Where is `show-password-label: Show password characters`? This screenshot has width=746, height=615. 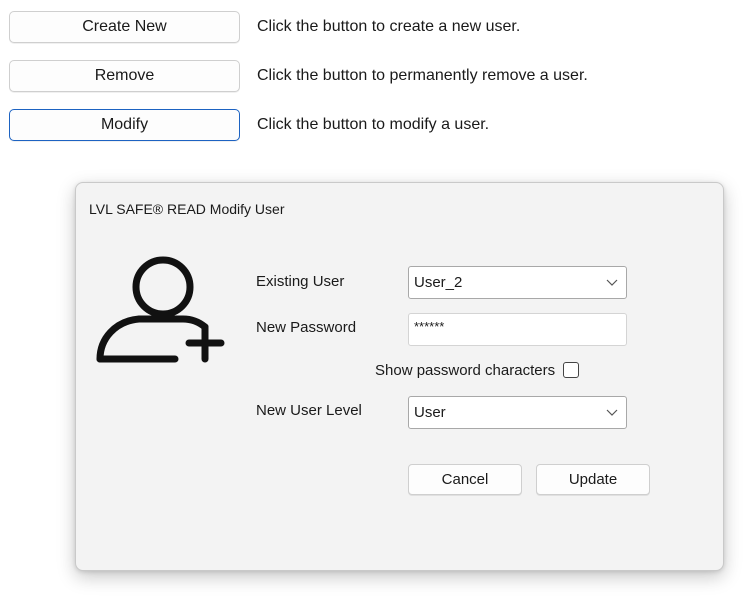
show-password-label: Show password characters is located at coordinates (465, 370).